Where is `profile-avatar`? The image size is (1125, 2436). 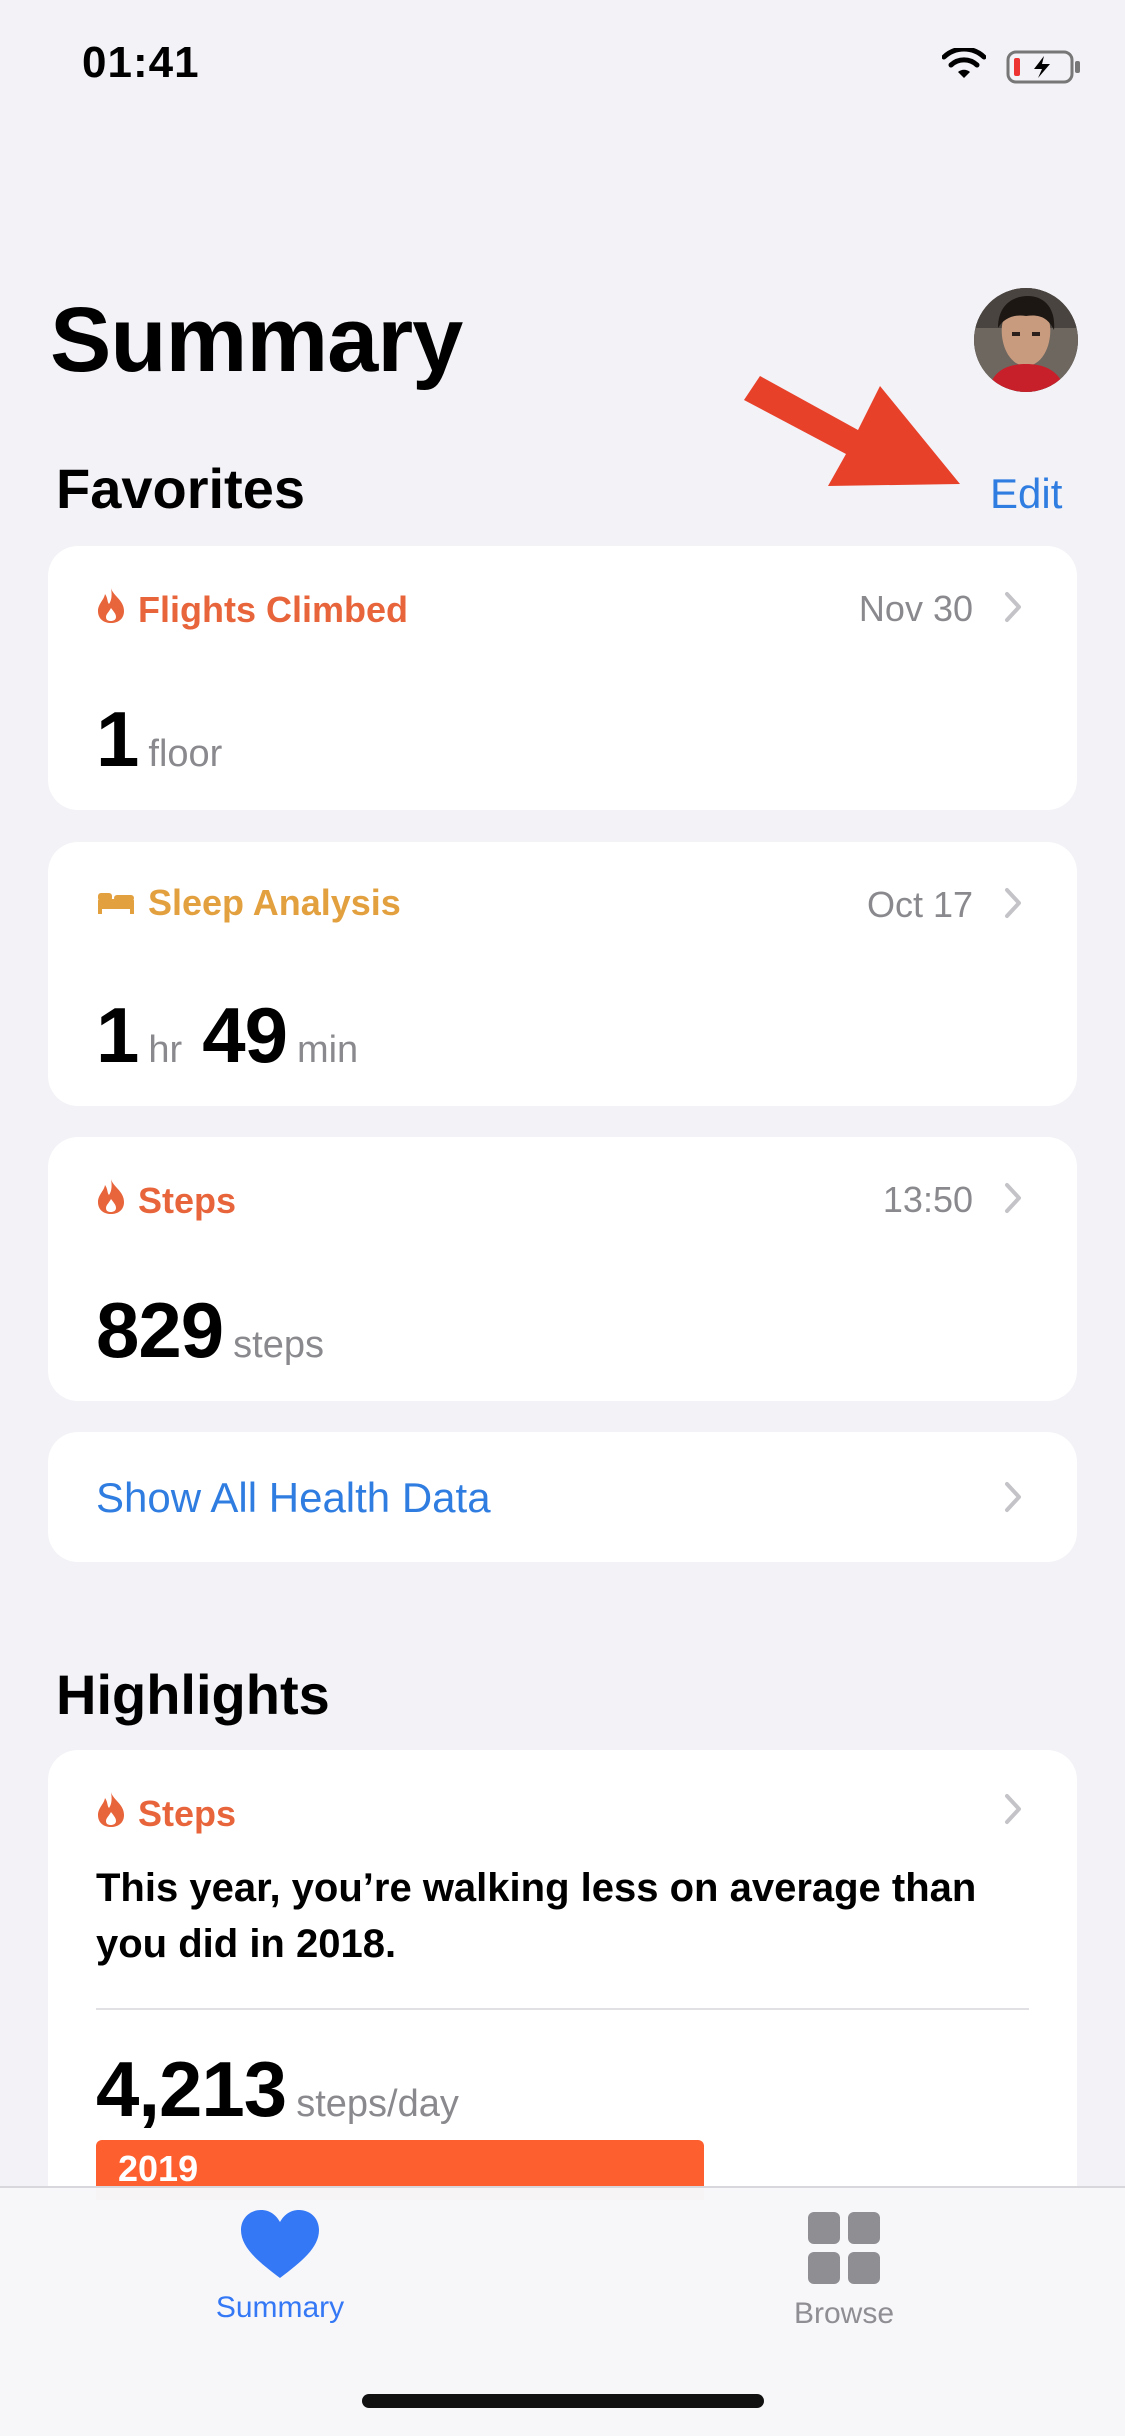 profile-avatar is located at coordinates (1026, 340).